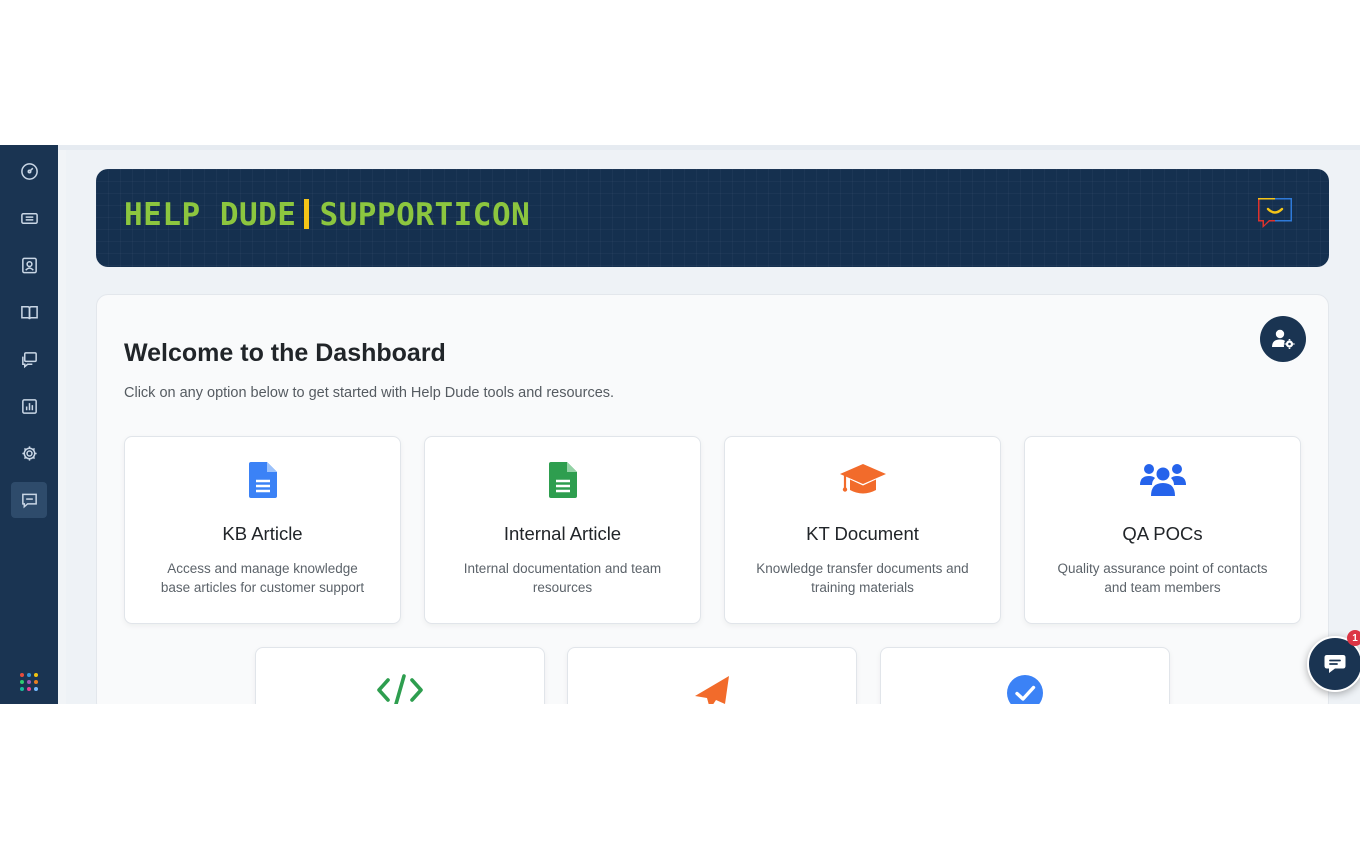 The width and height of the screenshot is (1360, 850). I want to click on contact-icon, so click(29, 265).